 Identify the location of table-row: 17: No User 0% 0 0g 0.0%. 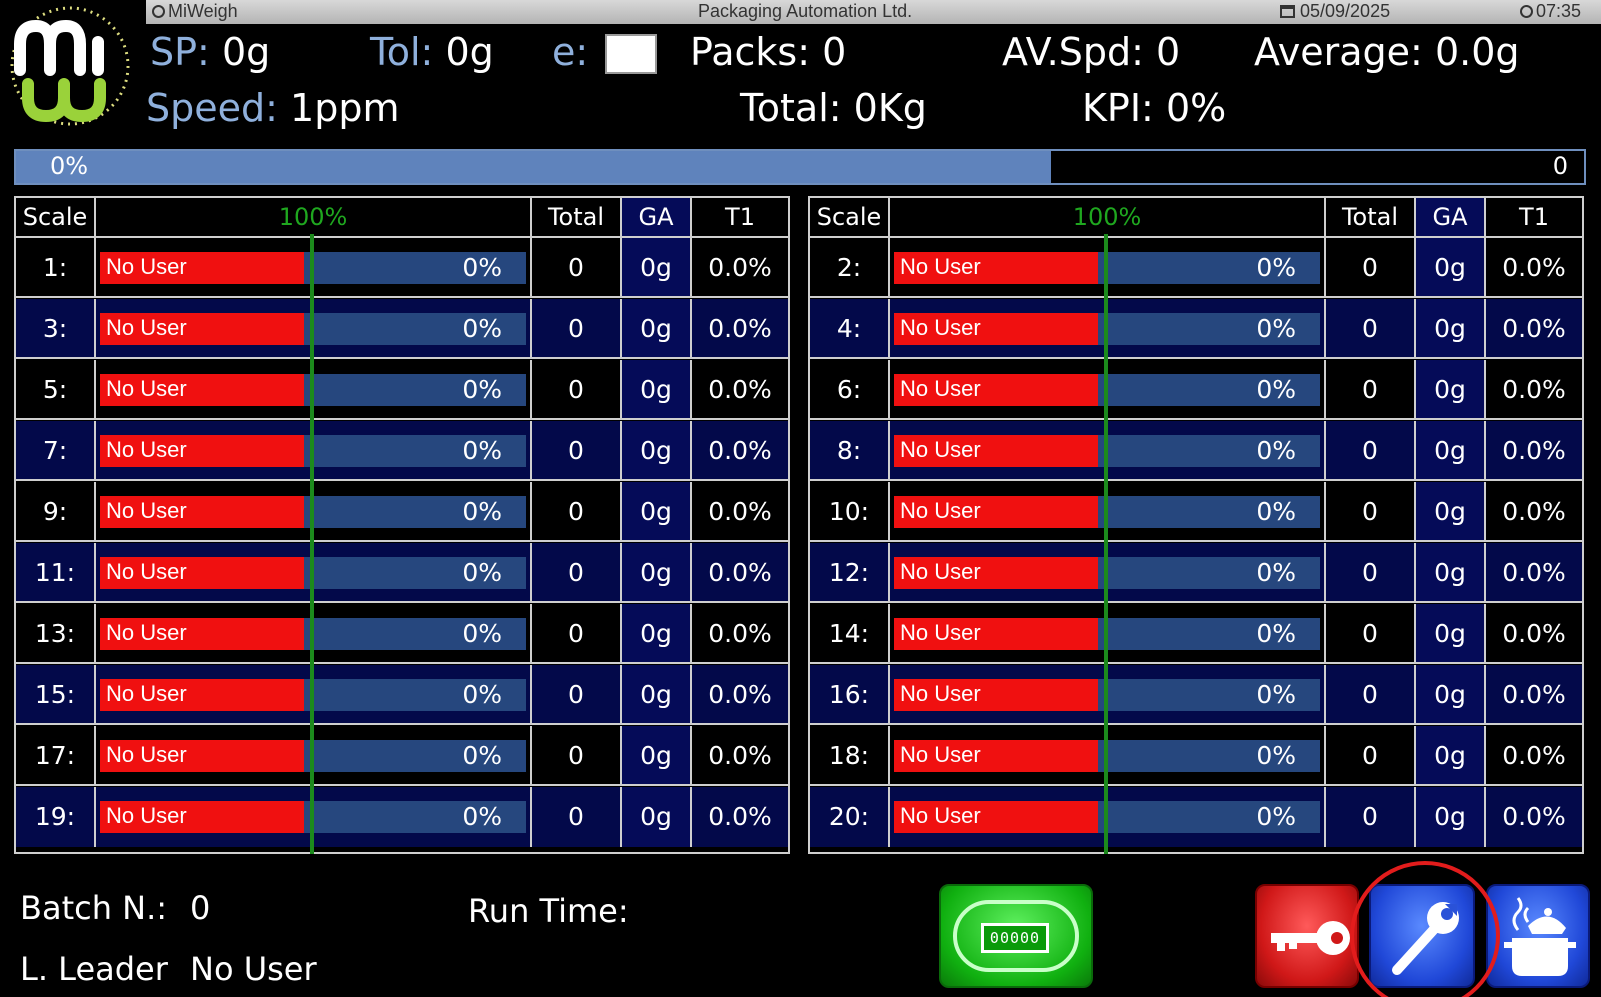
(402, 756).